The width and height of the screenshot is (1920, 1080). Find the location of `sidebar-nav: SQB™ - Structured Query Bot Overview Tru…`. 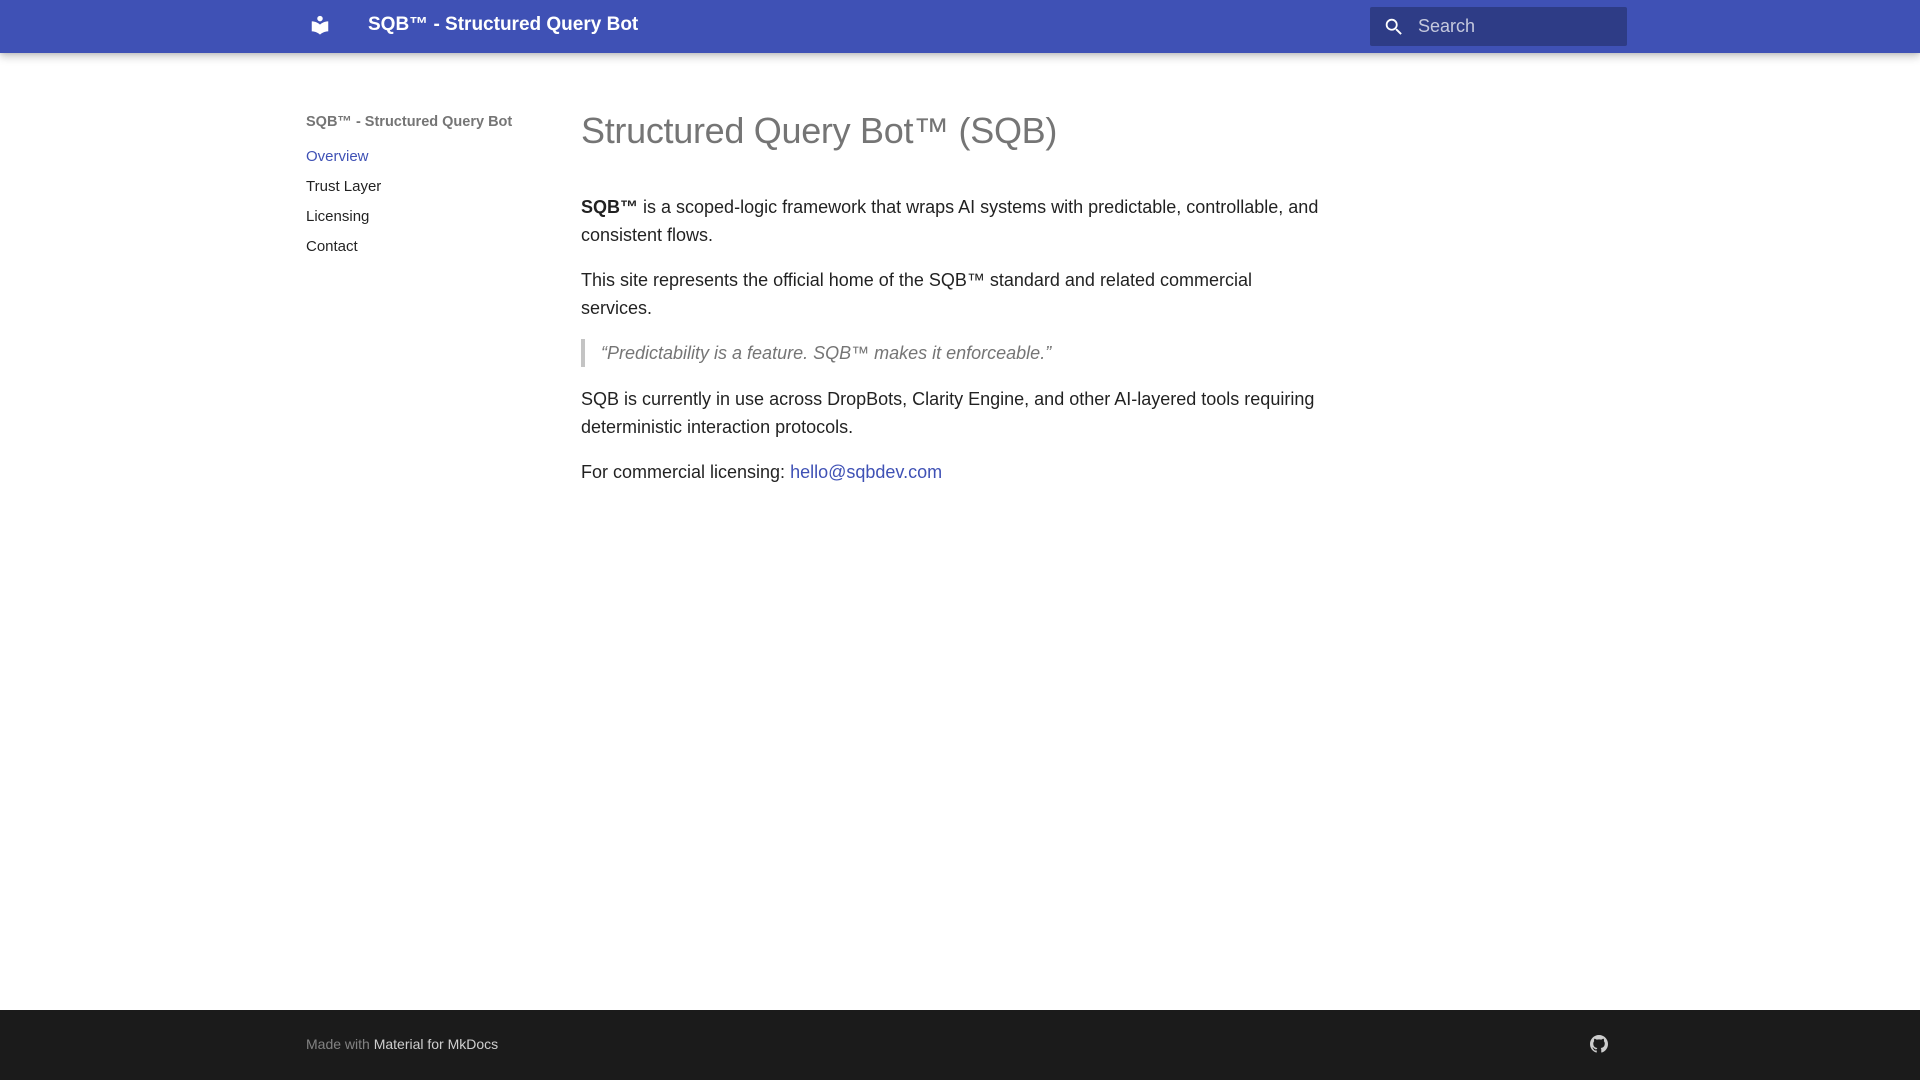

sidebar-nav: SQB™ - Structured Query Bot Overview Tru… is located at coordinates (426, 187).